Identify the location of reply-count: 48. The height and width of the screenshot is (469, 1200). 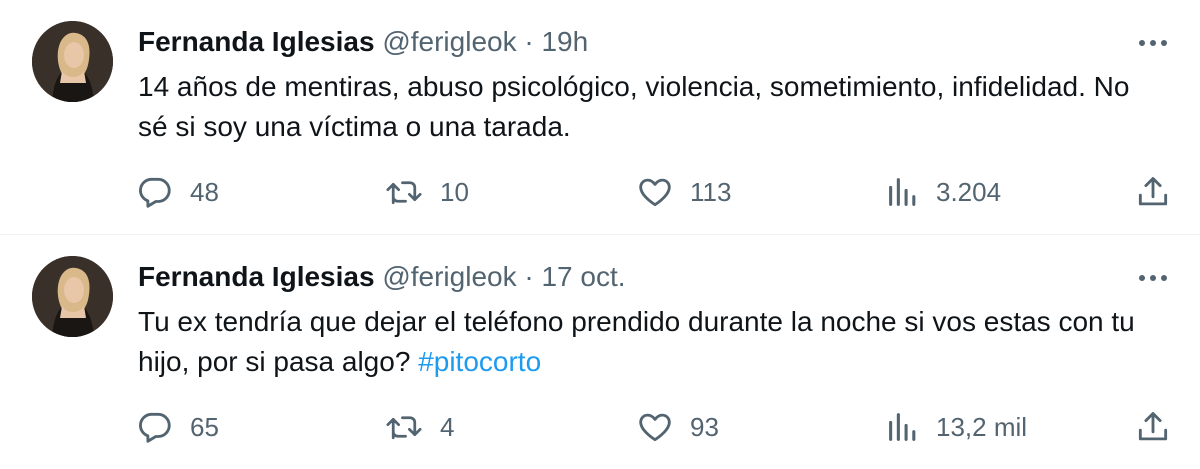
(204, 191).